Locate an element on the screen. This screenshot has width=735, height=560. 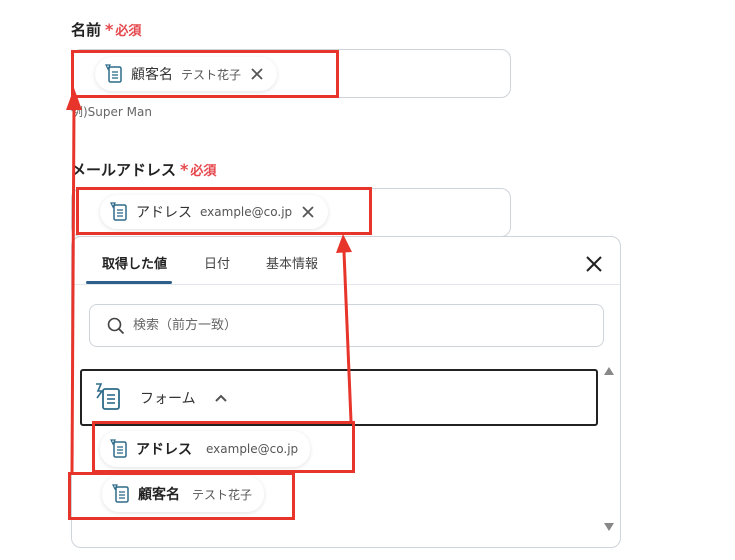
tab-basic-info: 基本情報 is located at coordinates (292, 262).